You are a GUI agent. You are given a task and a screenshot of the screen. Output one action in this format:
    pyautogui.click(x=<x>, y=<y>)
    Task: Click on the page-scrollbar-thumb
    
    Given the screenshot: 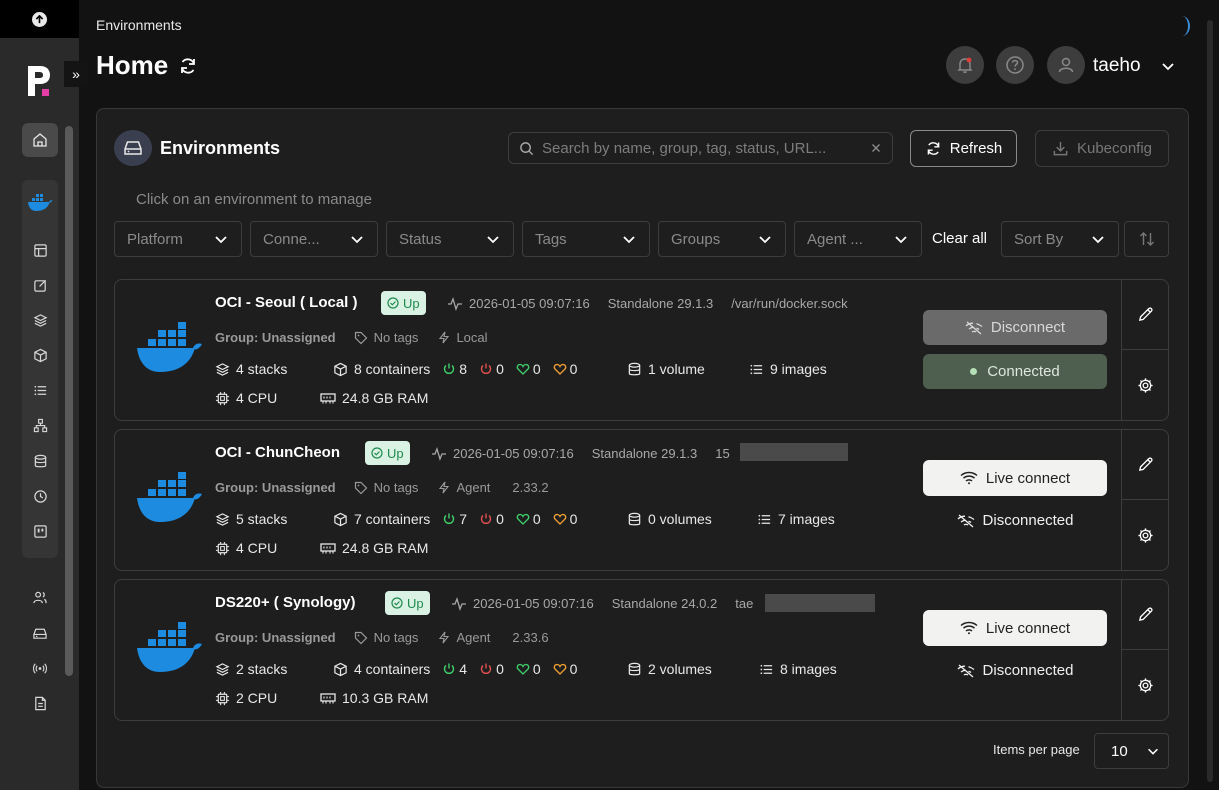 What is the action you would take?
    pyautogui.click(x=1210, y=401)
    